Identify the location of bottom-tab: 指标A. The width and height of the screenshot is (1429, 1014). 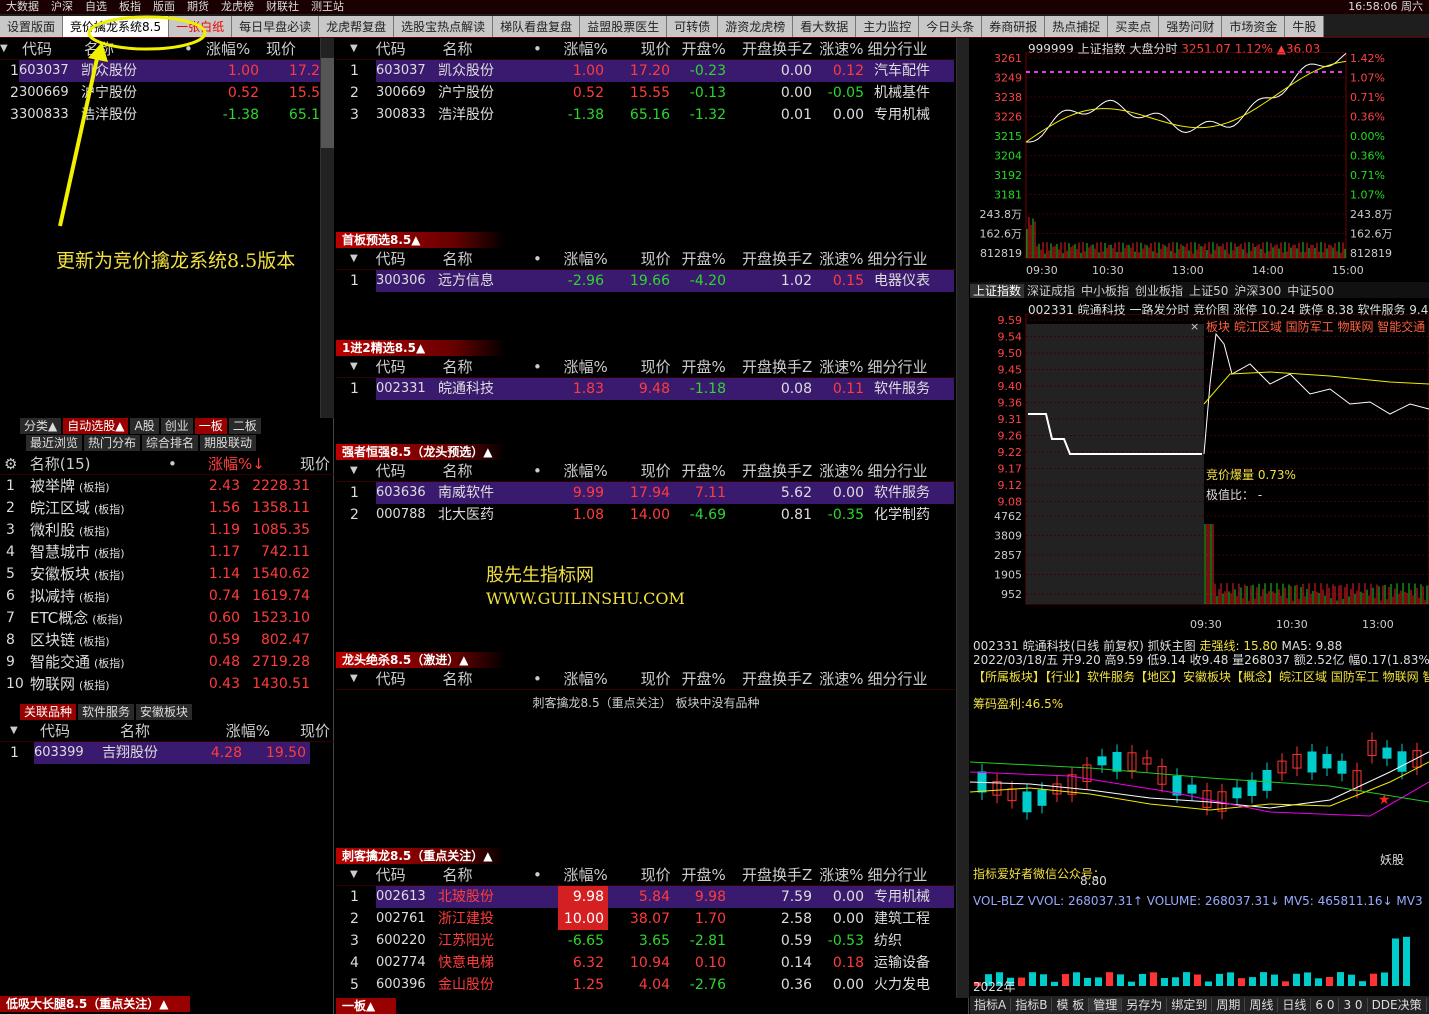
(991, 1005).